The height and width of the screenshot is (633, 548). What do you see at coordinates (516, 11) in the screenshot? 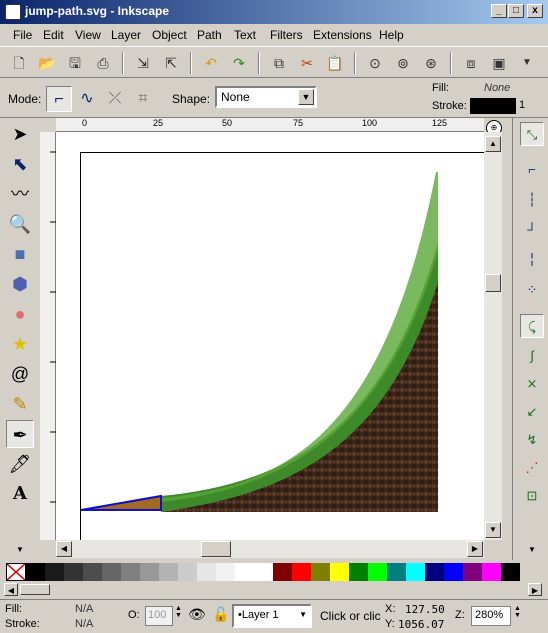
I see `maximize-button: □` at bounding box center [516, 11].